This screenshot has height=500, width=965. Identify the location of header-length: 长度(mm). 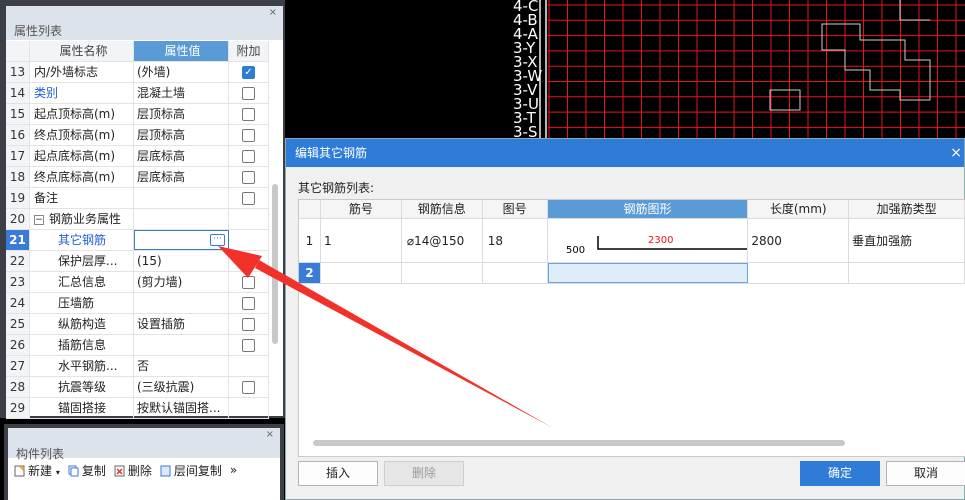
(799, 209).